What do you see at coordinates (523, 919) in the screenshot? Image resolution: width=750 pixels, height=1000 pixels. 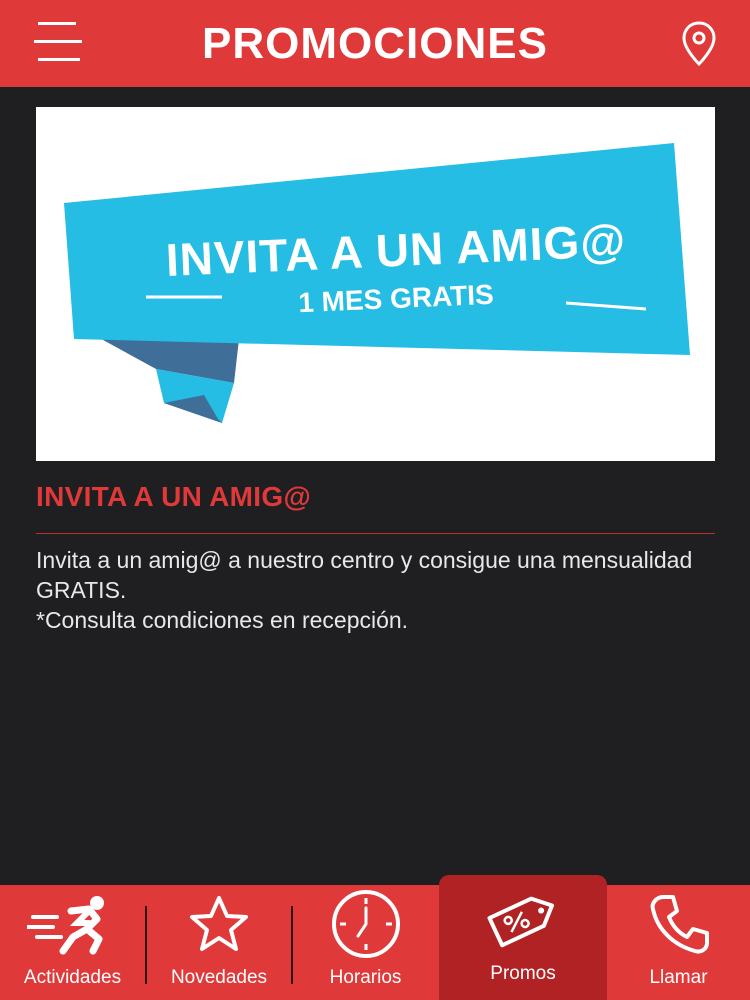 I see `percent-tag-icon` at bounding box center [523, 919].